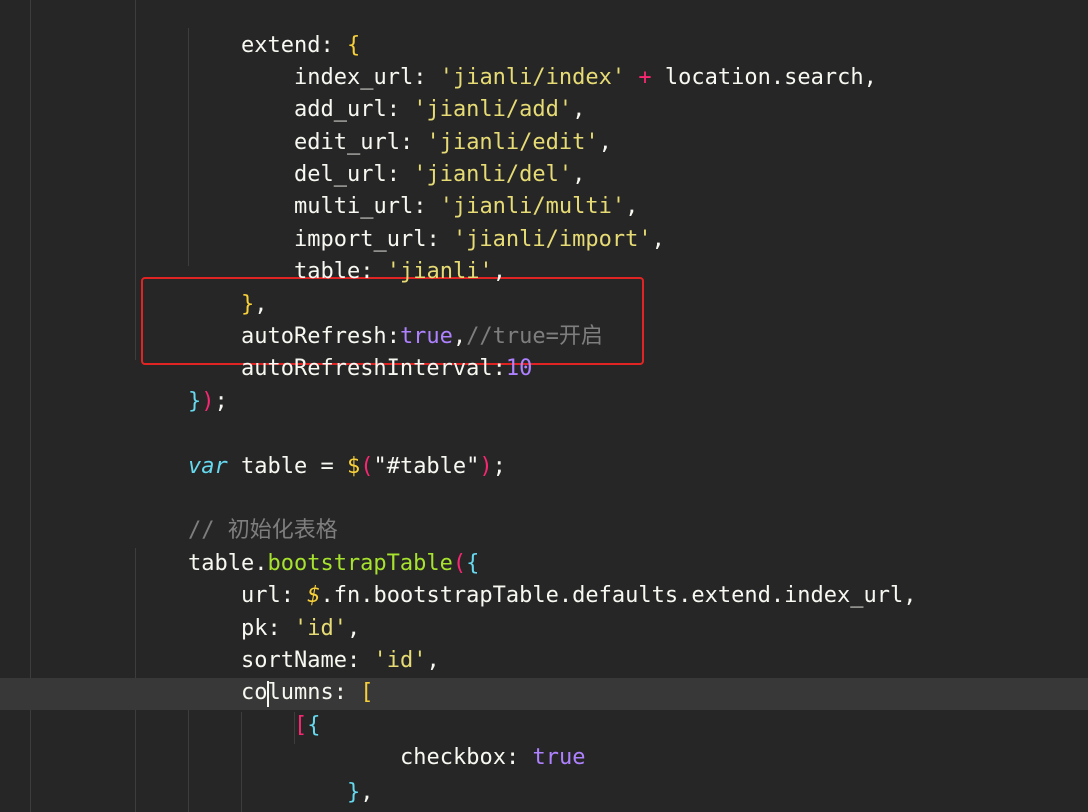 This screenshot has height=812, width=1088. What do you see at coordinates (544, 643) in the screenshot?
I see `code-line: sortName: 'id',` at bounding box center [544, 643].